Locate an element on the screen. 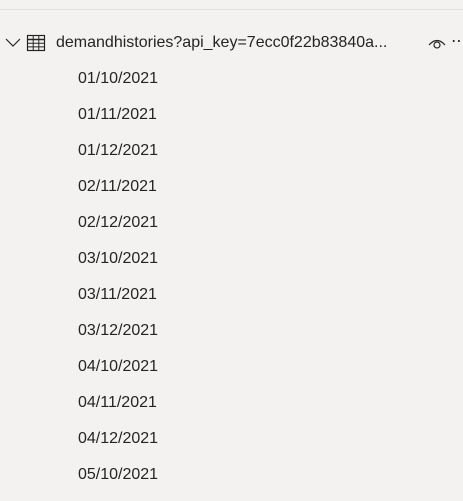  field-item: 04/10/2021 is located at coordinates (231, 369).